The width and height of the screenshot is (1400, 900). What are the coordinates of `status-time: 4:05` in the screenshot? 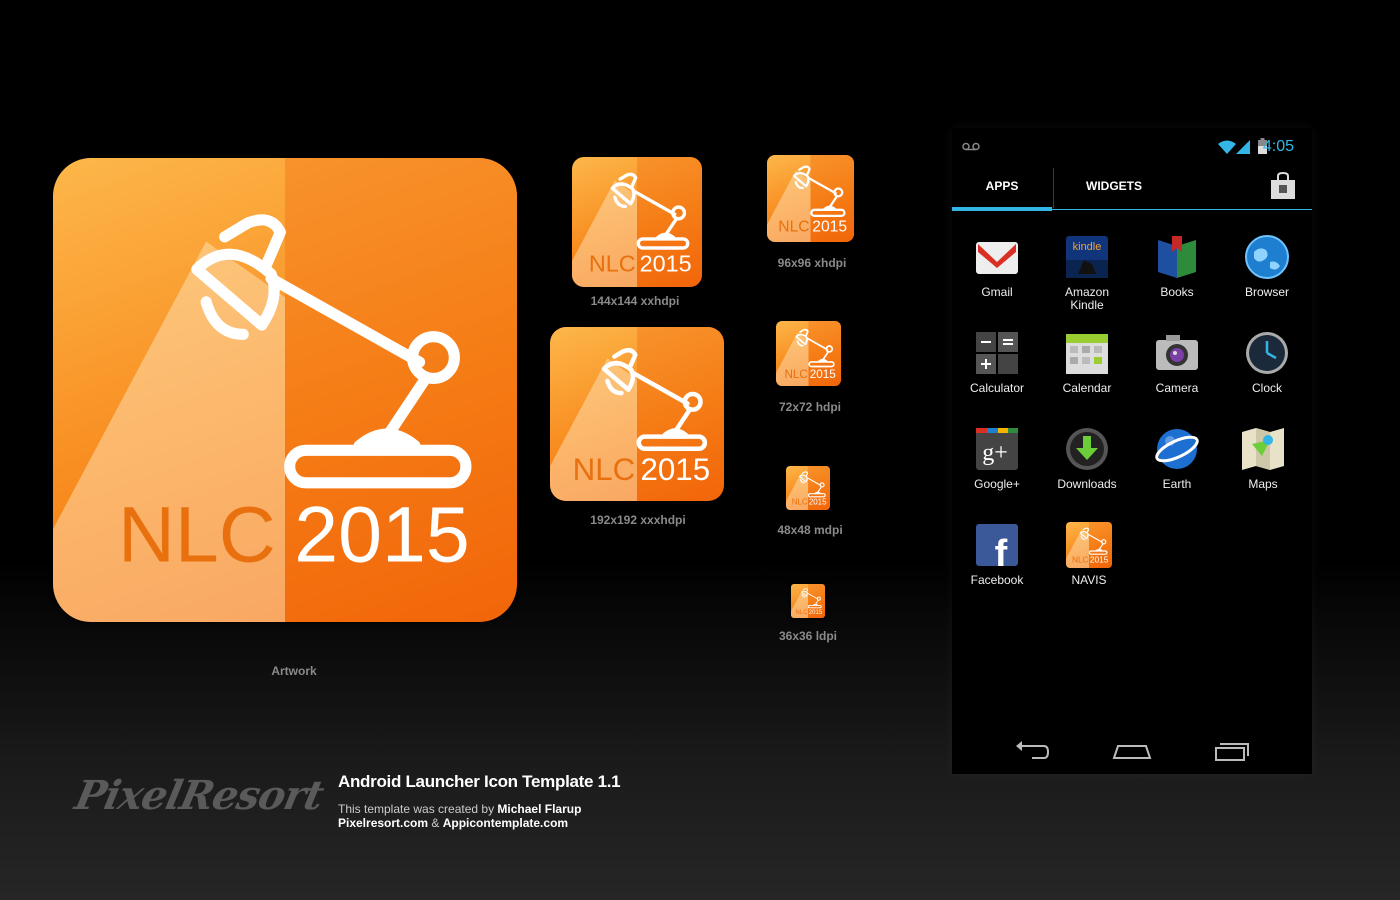 It's located at (1278, 146).